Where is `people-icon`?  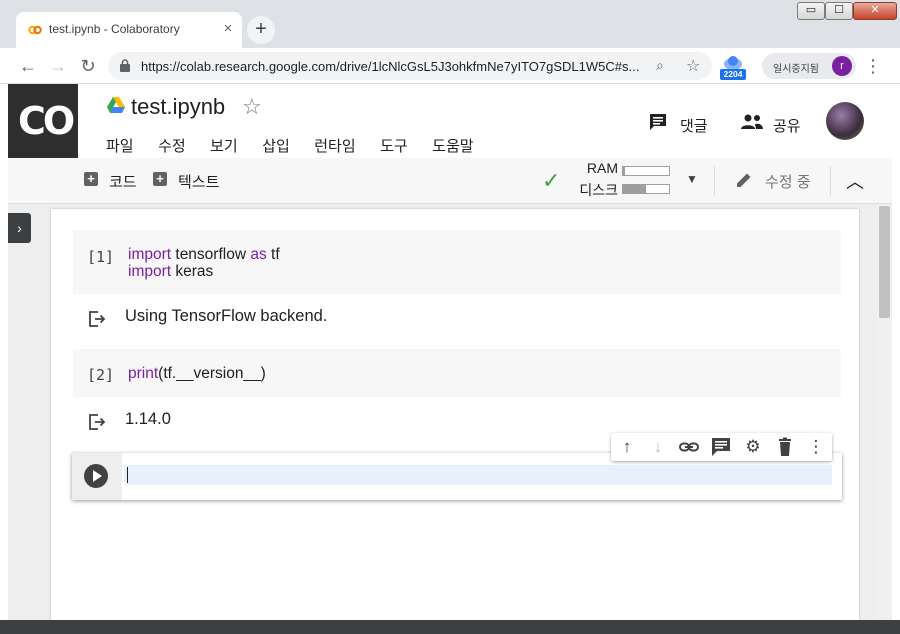
people-icon is located at coordinates (752, 121).